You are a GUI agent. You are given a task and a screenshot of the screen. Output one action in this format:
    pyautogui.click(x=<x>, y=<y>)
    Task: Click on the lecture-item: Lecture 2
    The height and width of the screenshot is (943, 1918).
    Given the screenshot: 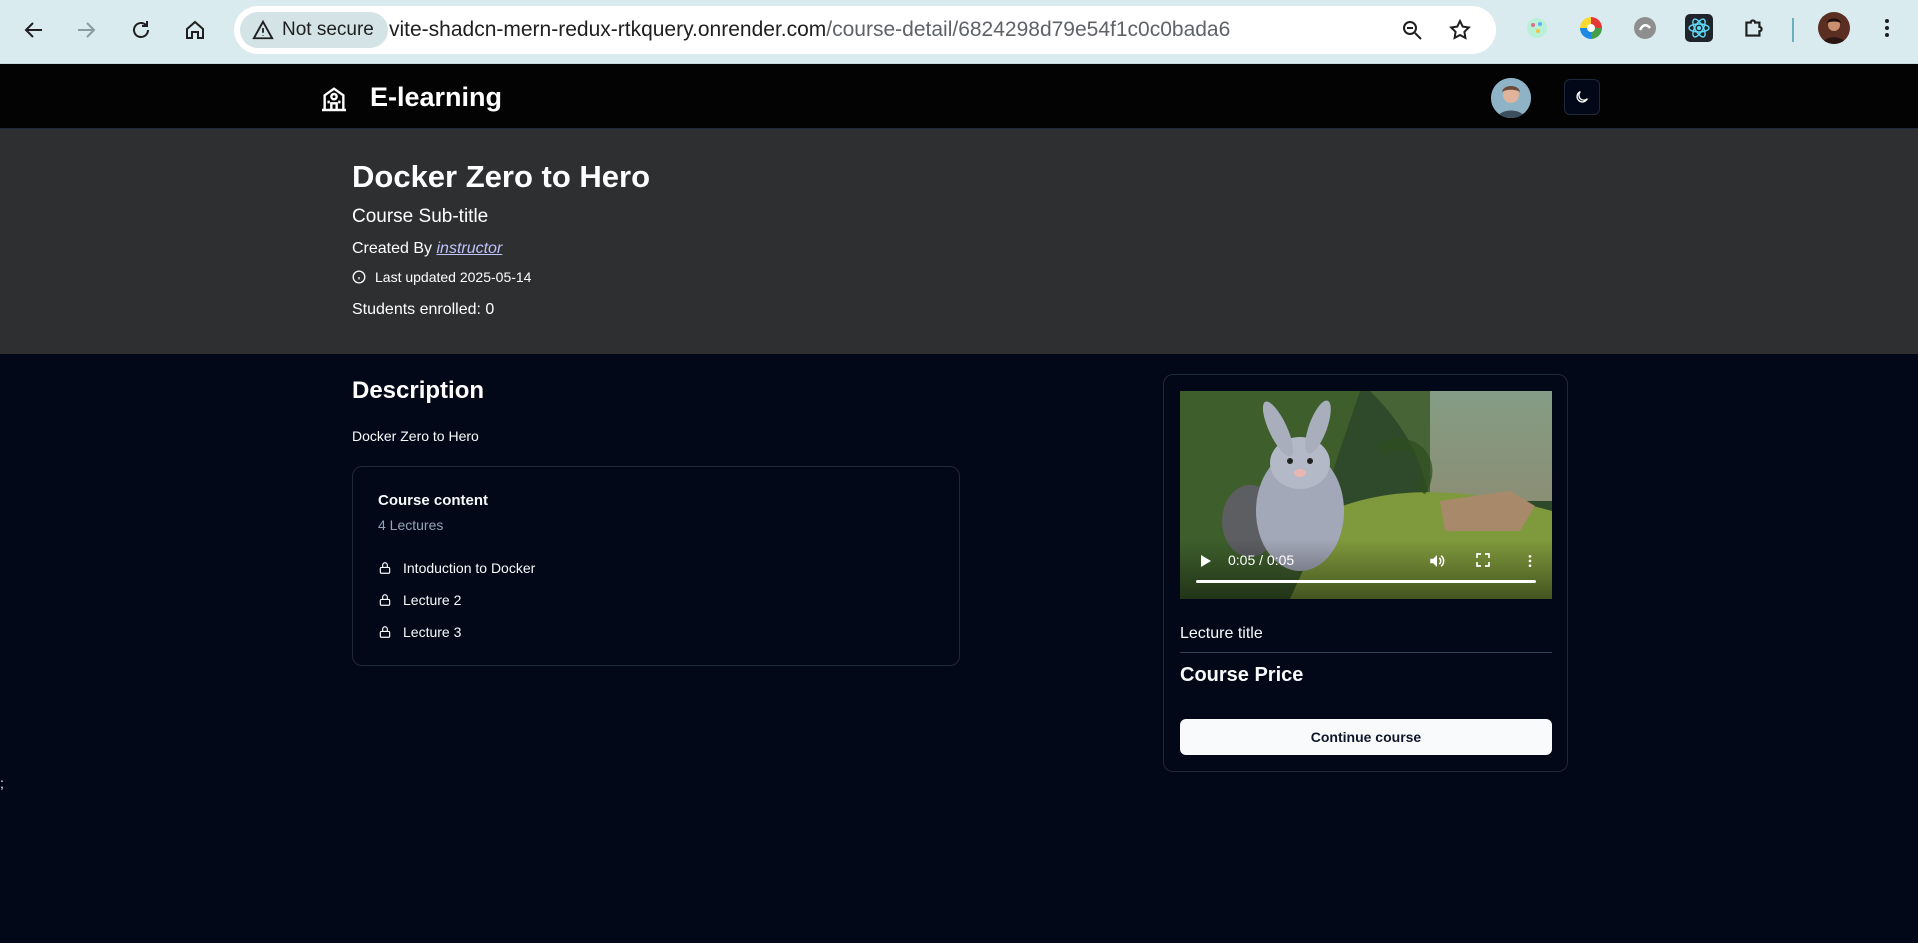 What is the action you would take?
    pyautogui.click(x=419, y=600)
    